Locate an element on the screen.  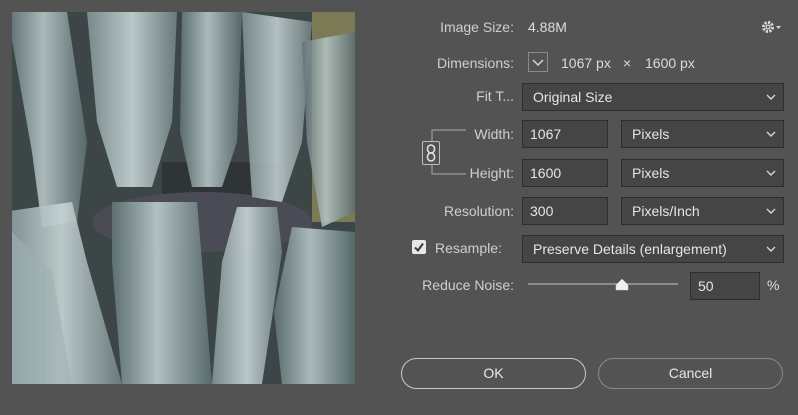
image-size-label: Image Size: is located at coordinates (477, 27).